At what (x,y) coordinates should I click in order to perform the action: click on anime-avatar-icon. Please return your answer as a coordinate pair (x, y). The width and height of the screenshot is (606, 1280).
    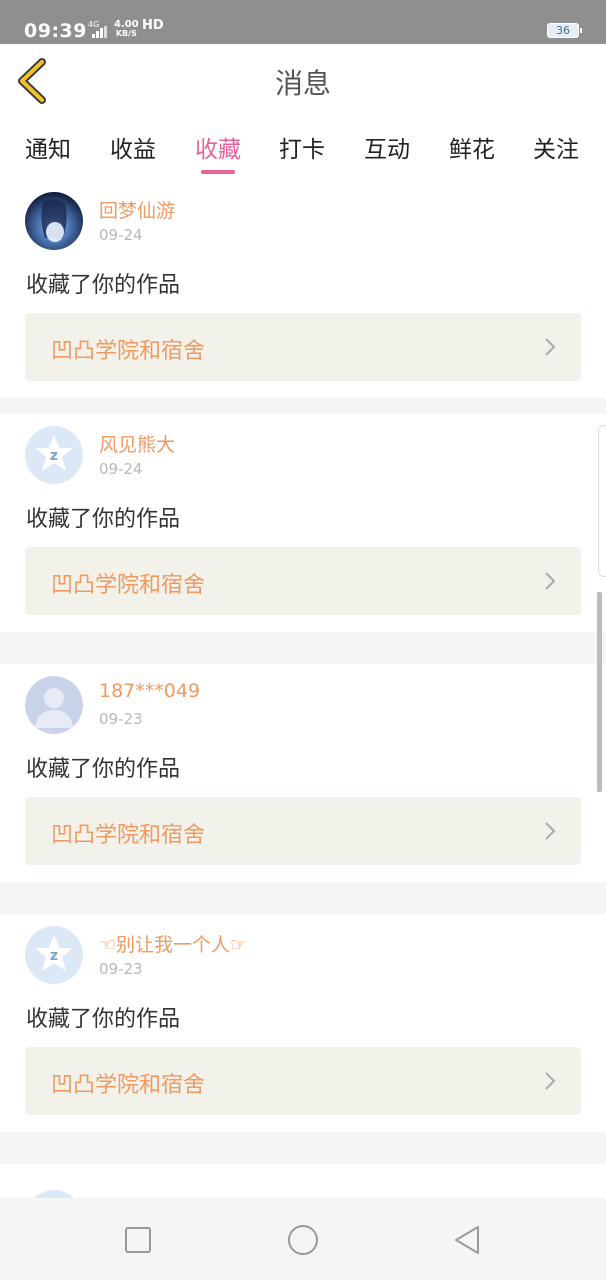
    Looking at the image, I should click on (54, 221).